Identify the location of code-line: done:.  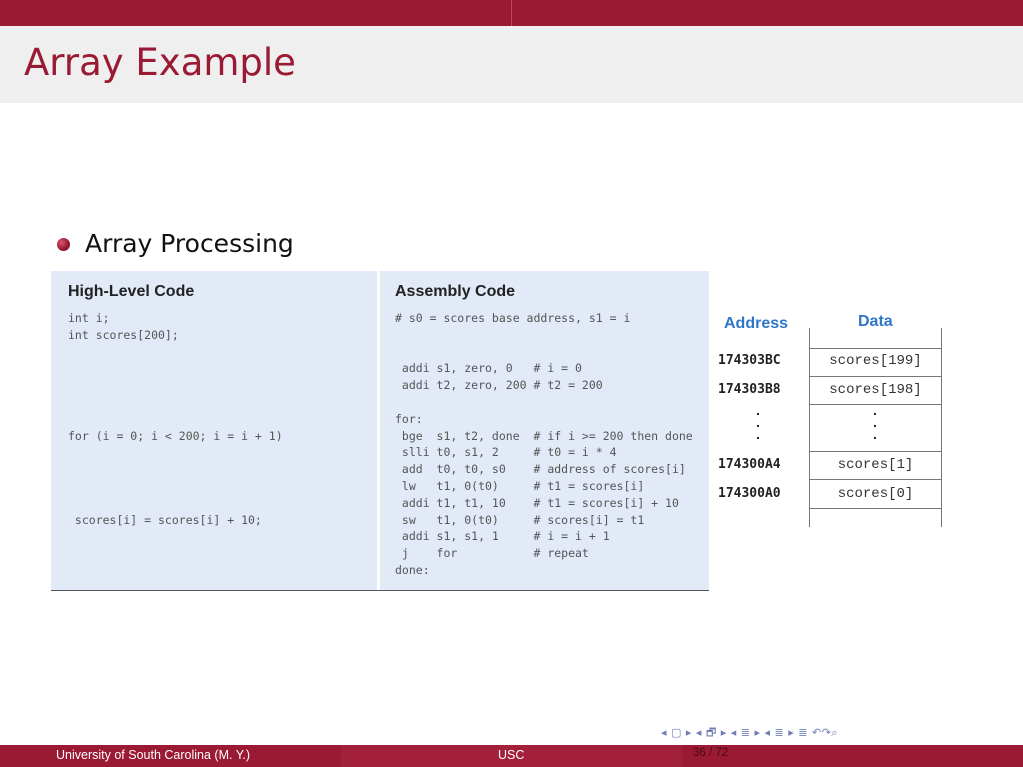
(412, 569).